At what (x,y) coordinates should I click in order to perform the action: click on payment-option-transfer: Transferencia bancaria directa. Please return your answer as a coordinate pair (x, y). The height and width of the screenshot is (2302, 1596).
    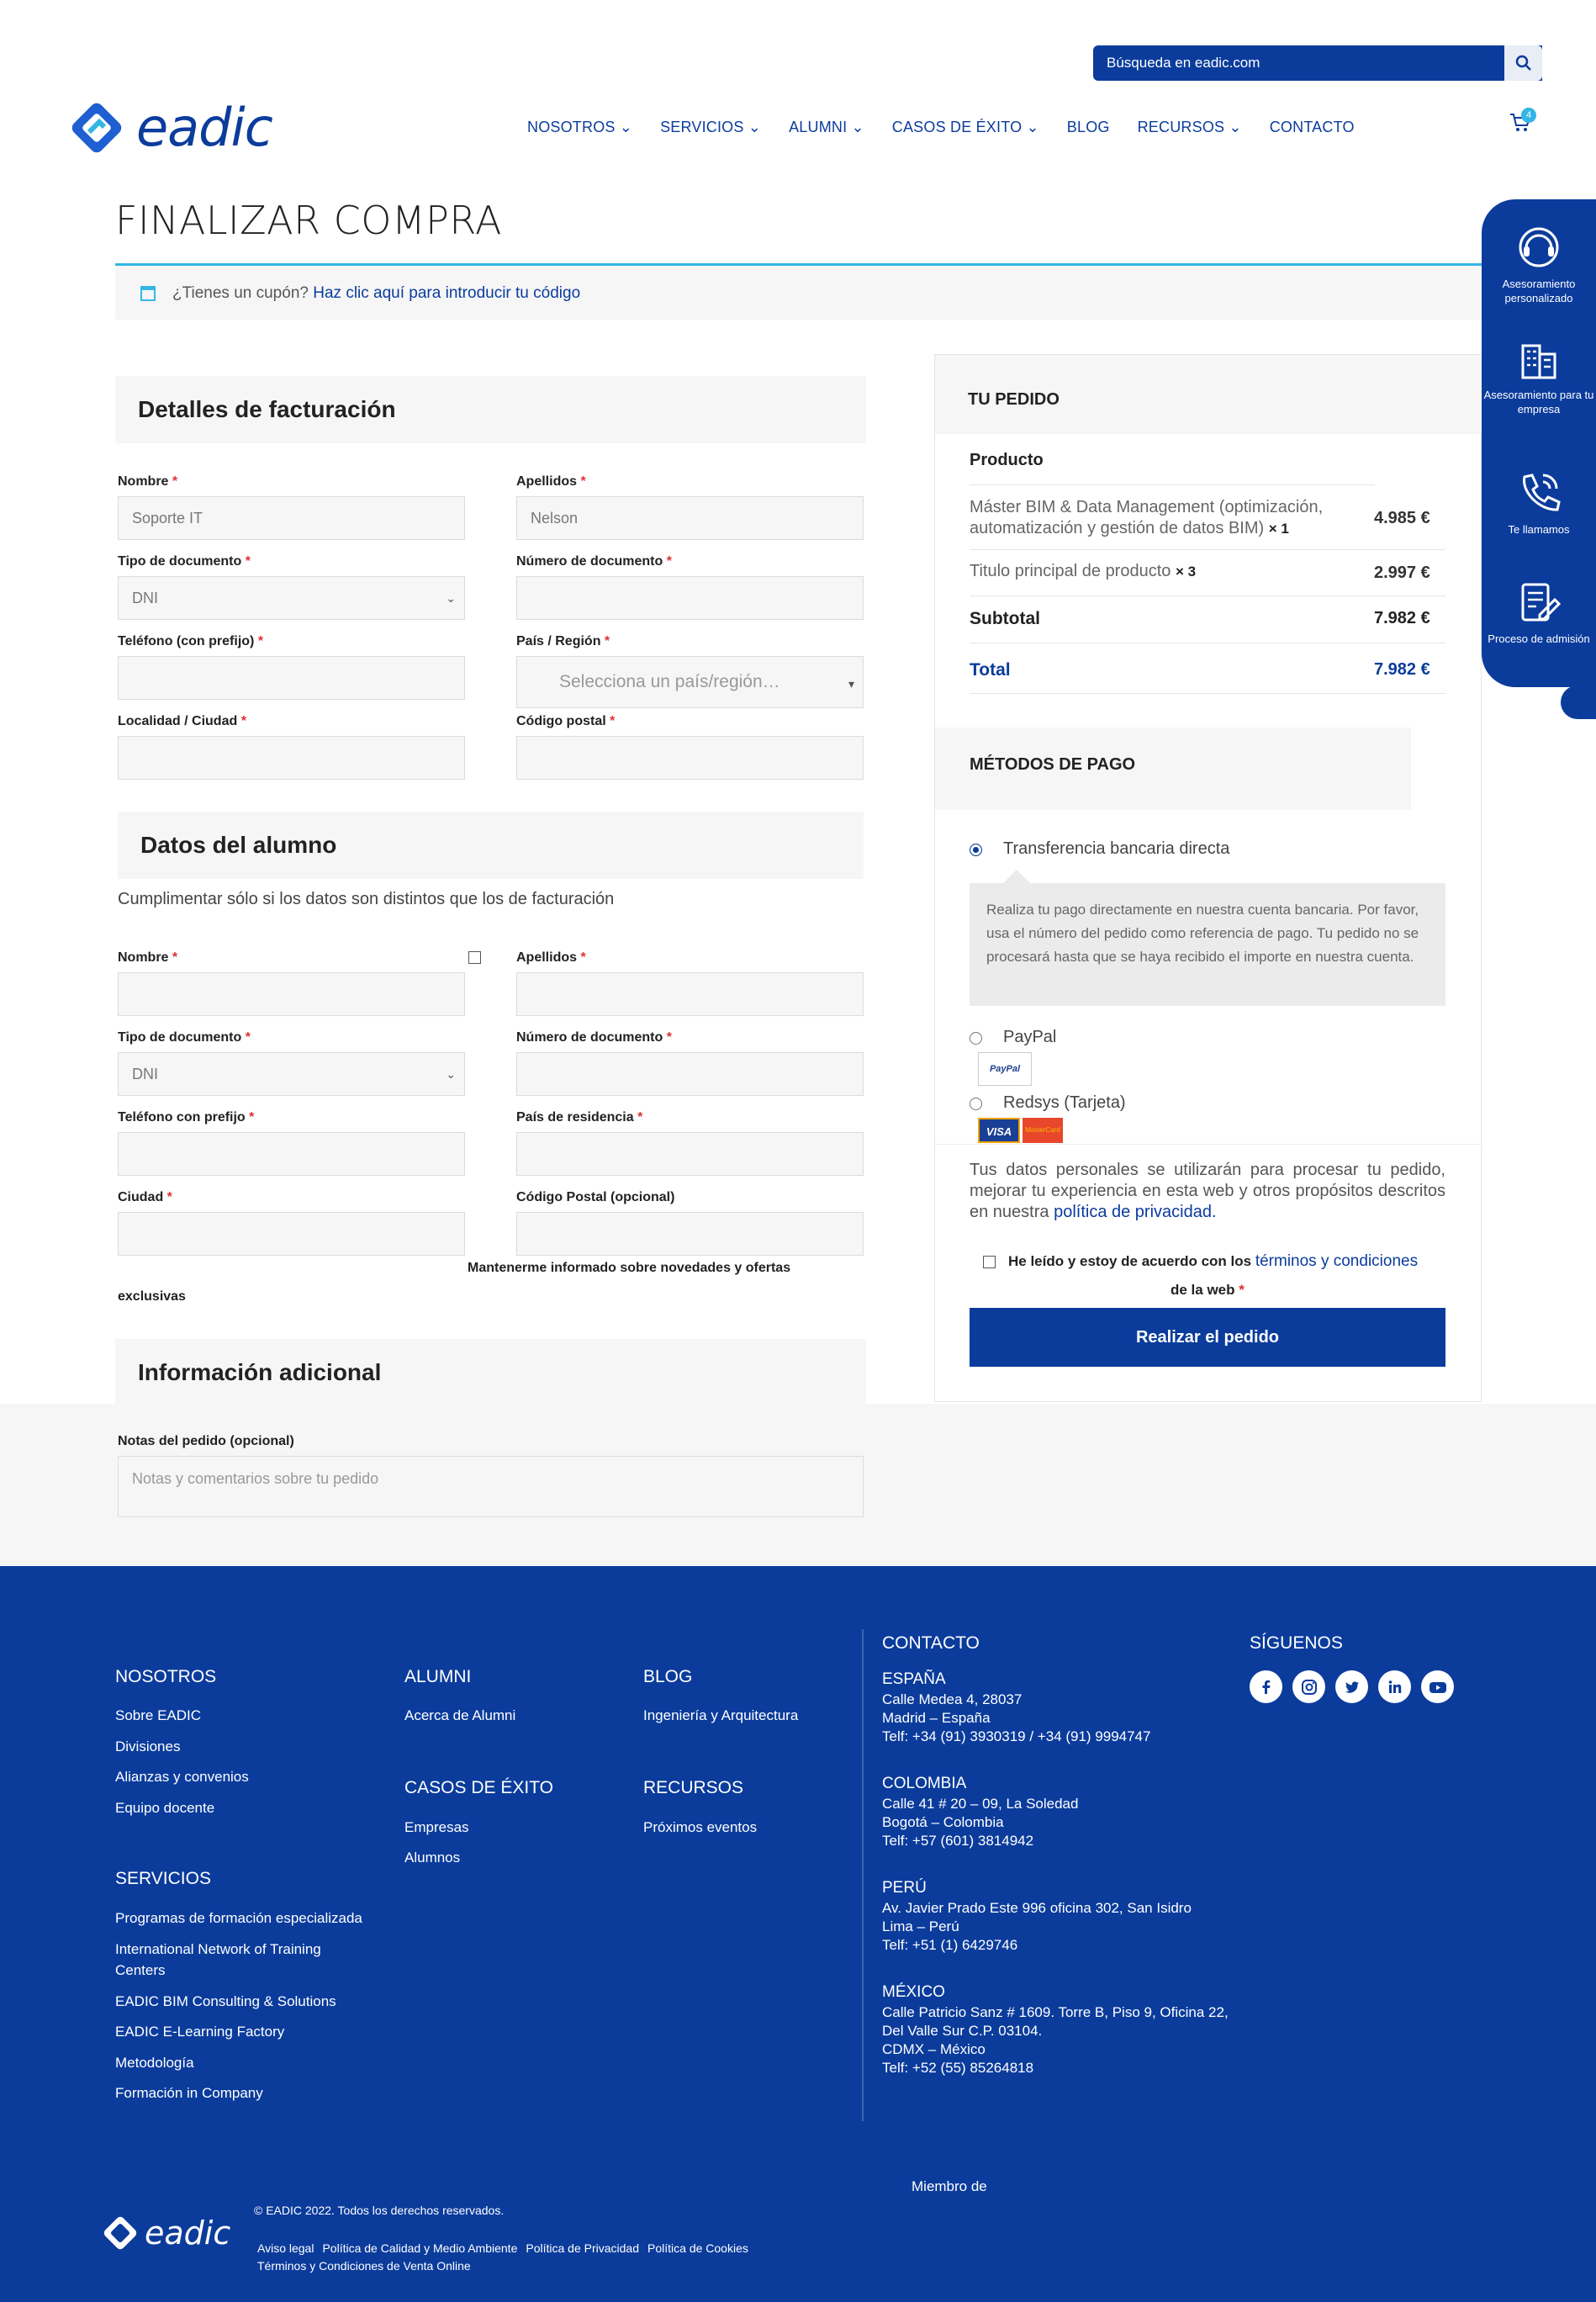
    Looking at the image, I should click on (1116, 849).